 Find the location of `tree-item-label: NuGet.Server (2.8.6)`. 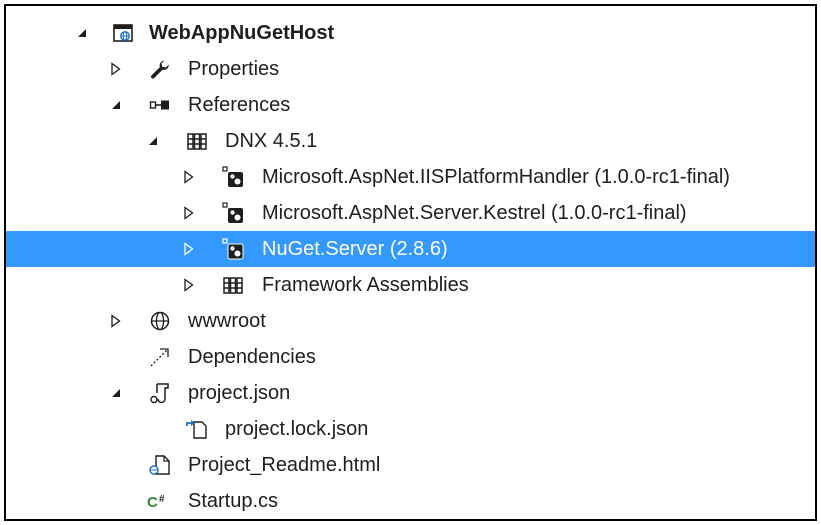

tree-item-label: NuGet.Server (2.8.6) is located at coordinates (355, 249).